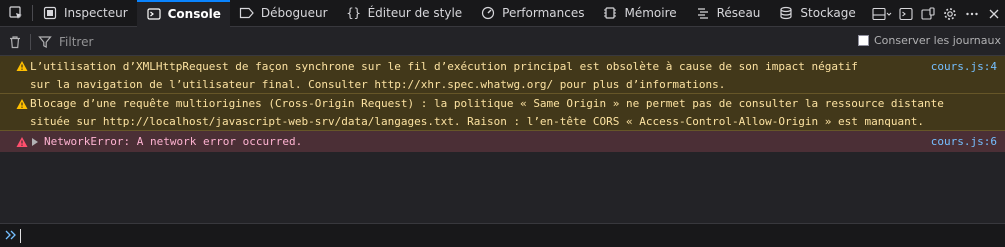 The height and width of the screenshot is (247, 1005). What do you see at coordinates (863, 40) in the screenshot?
I see `persist-logs-checkbox` at bounding box center [863, 40].